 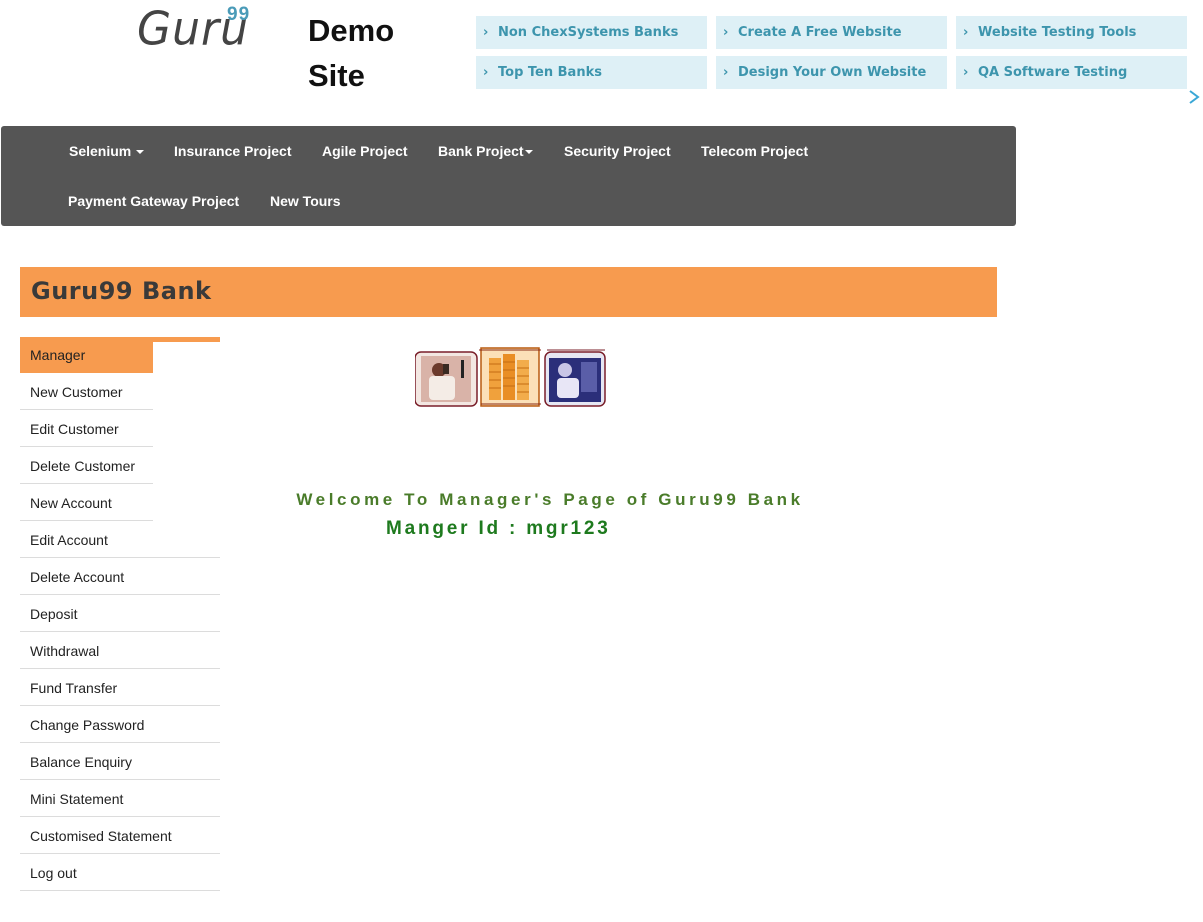 I want to click on nav-item-new-tours: New Tours, so click(x=305, y=201).